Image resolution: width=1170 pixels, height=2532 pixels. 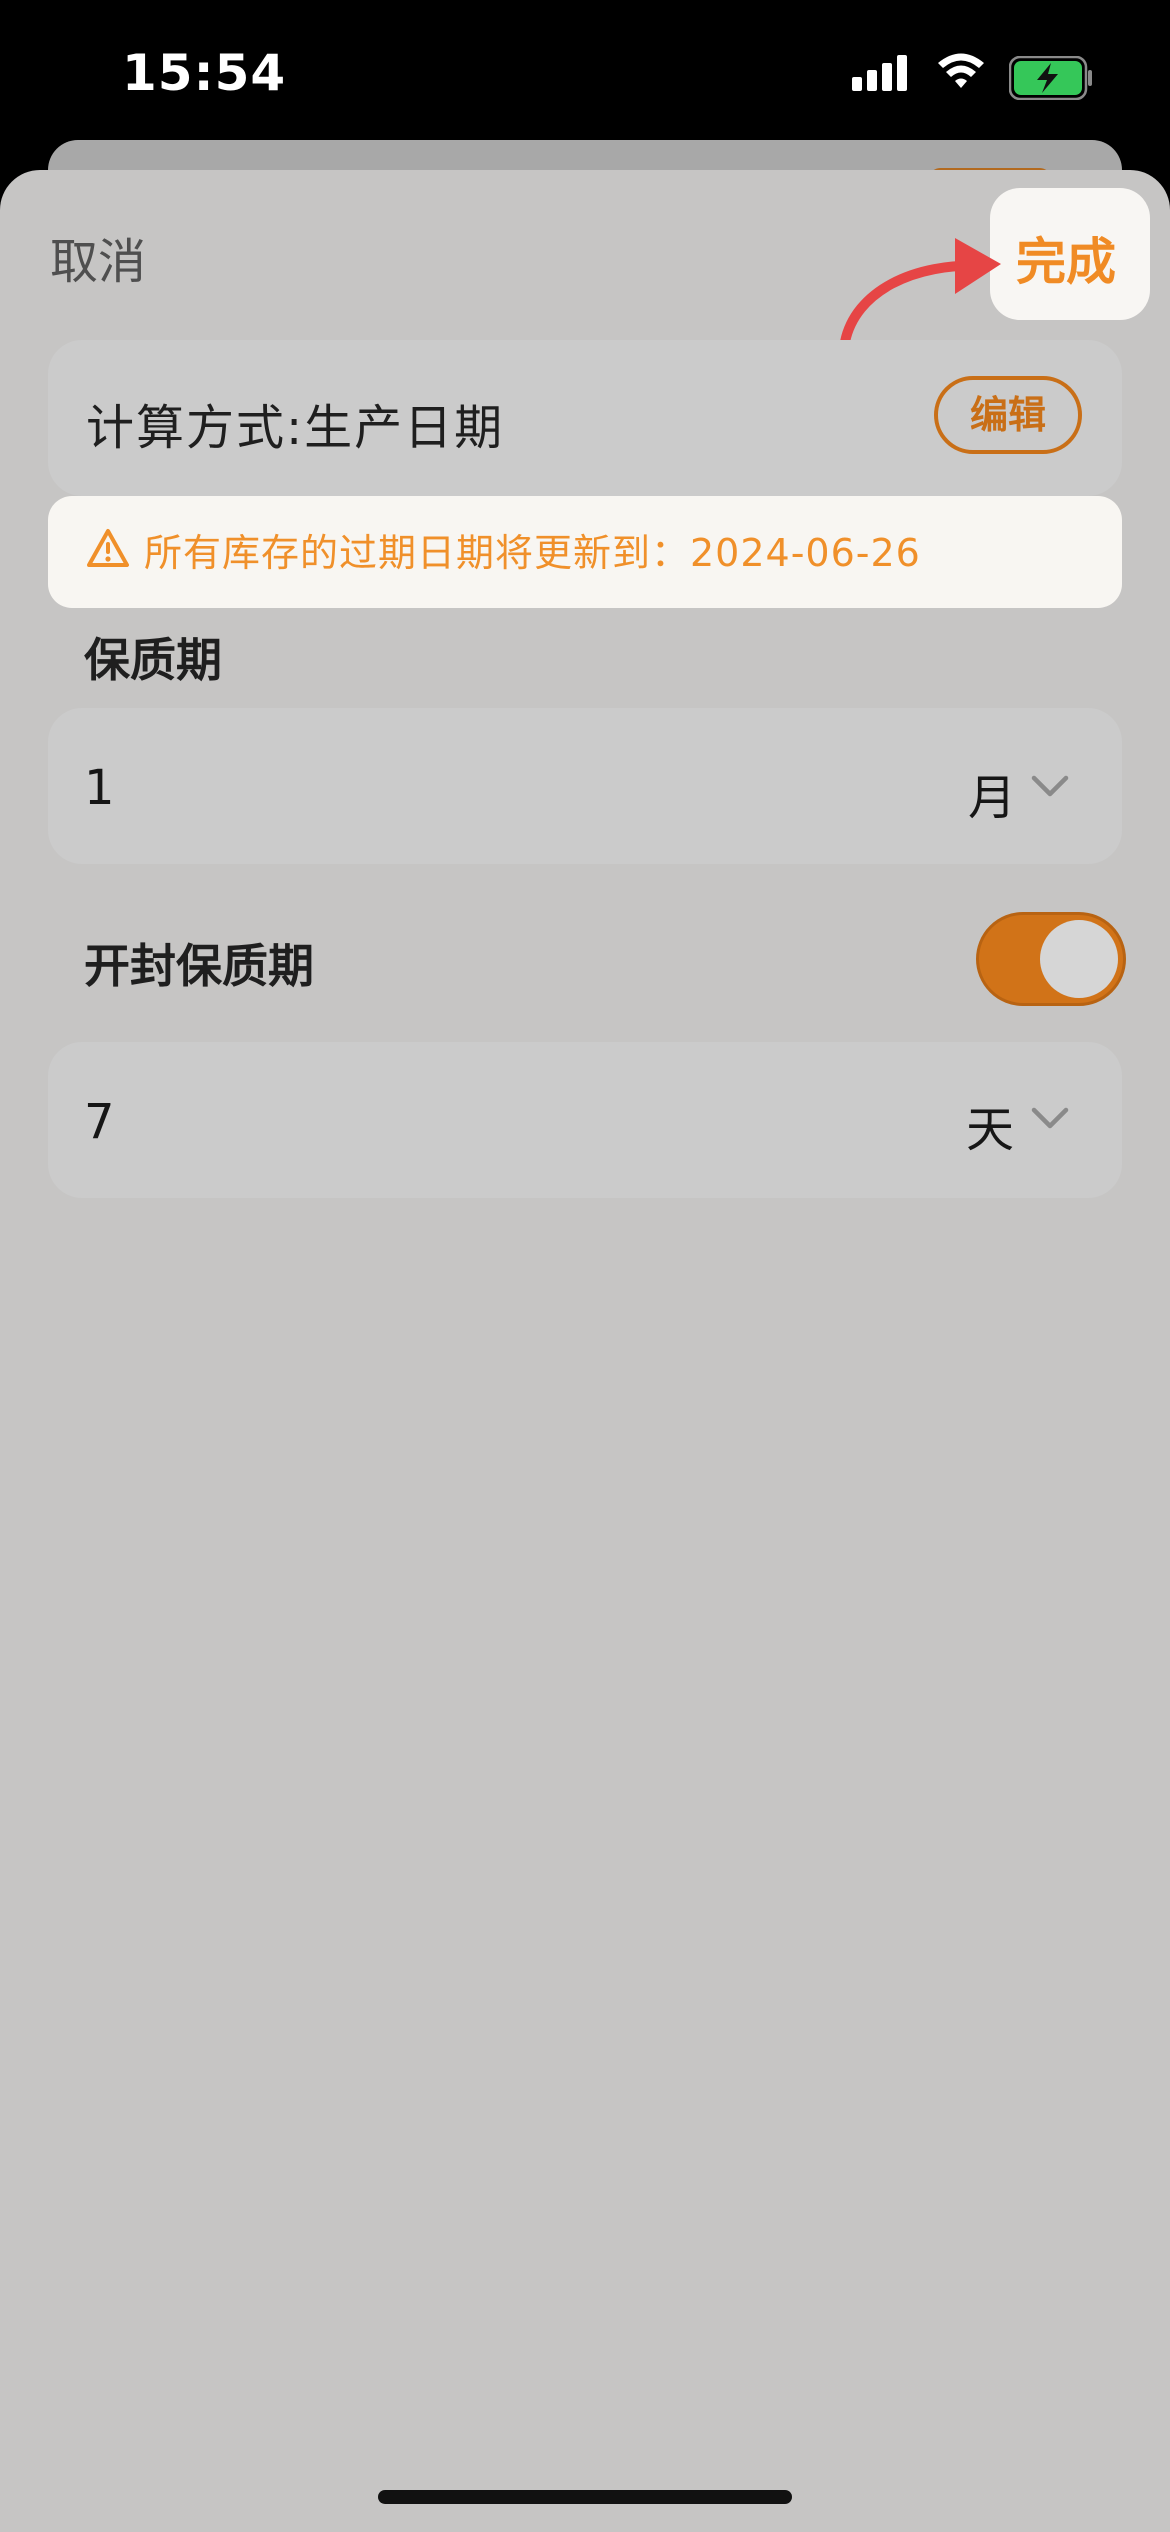 What do you see at coordinates (108, 550) in the screenshot?
I see `warning-icon` at bounding box center [108, 550].